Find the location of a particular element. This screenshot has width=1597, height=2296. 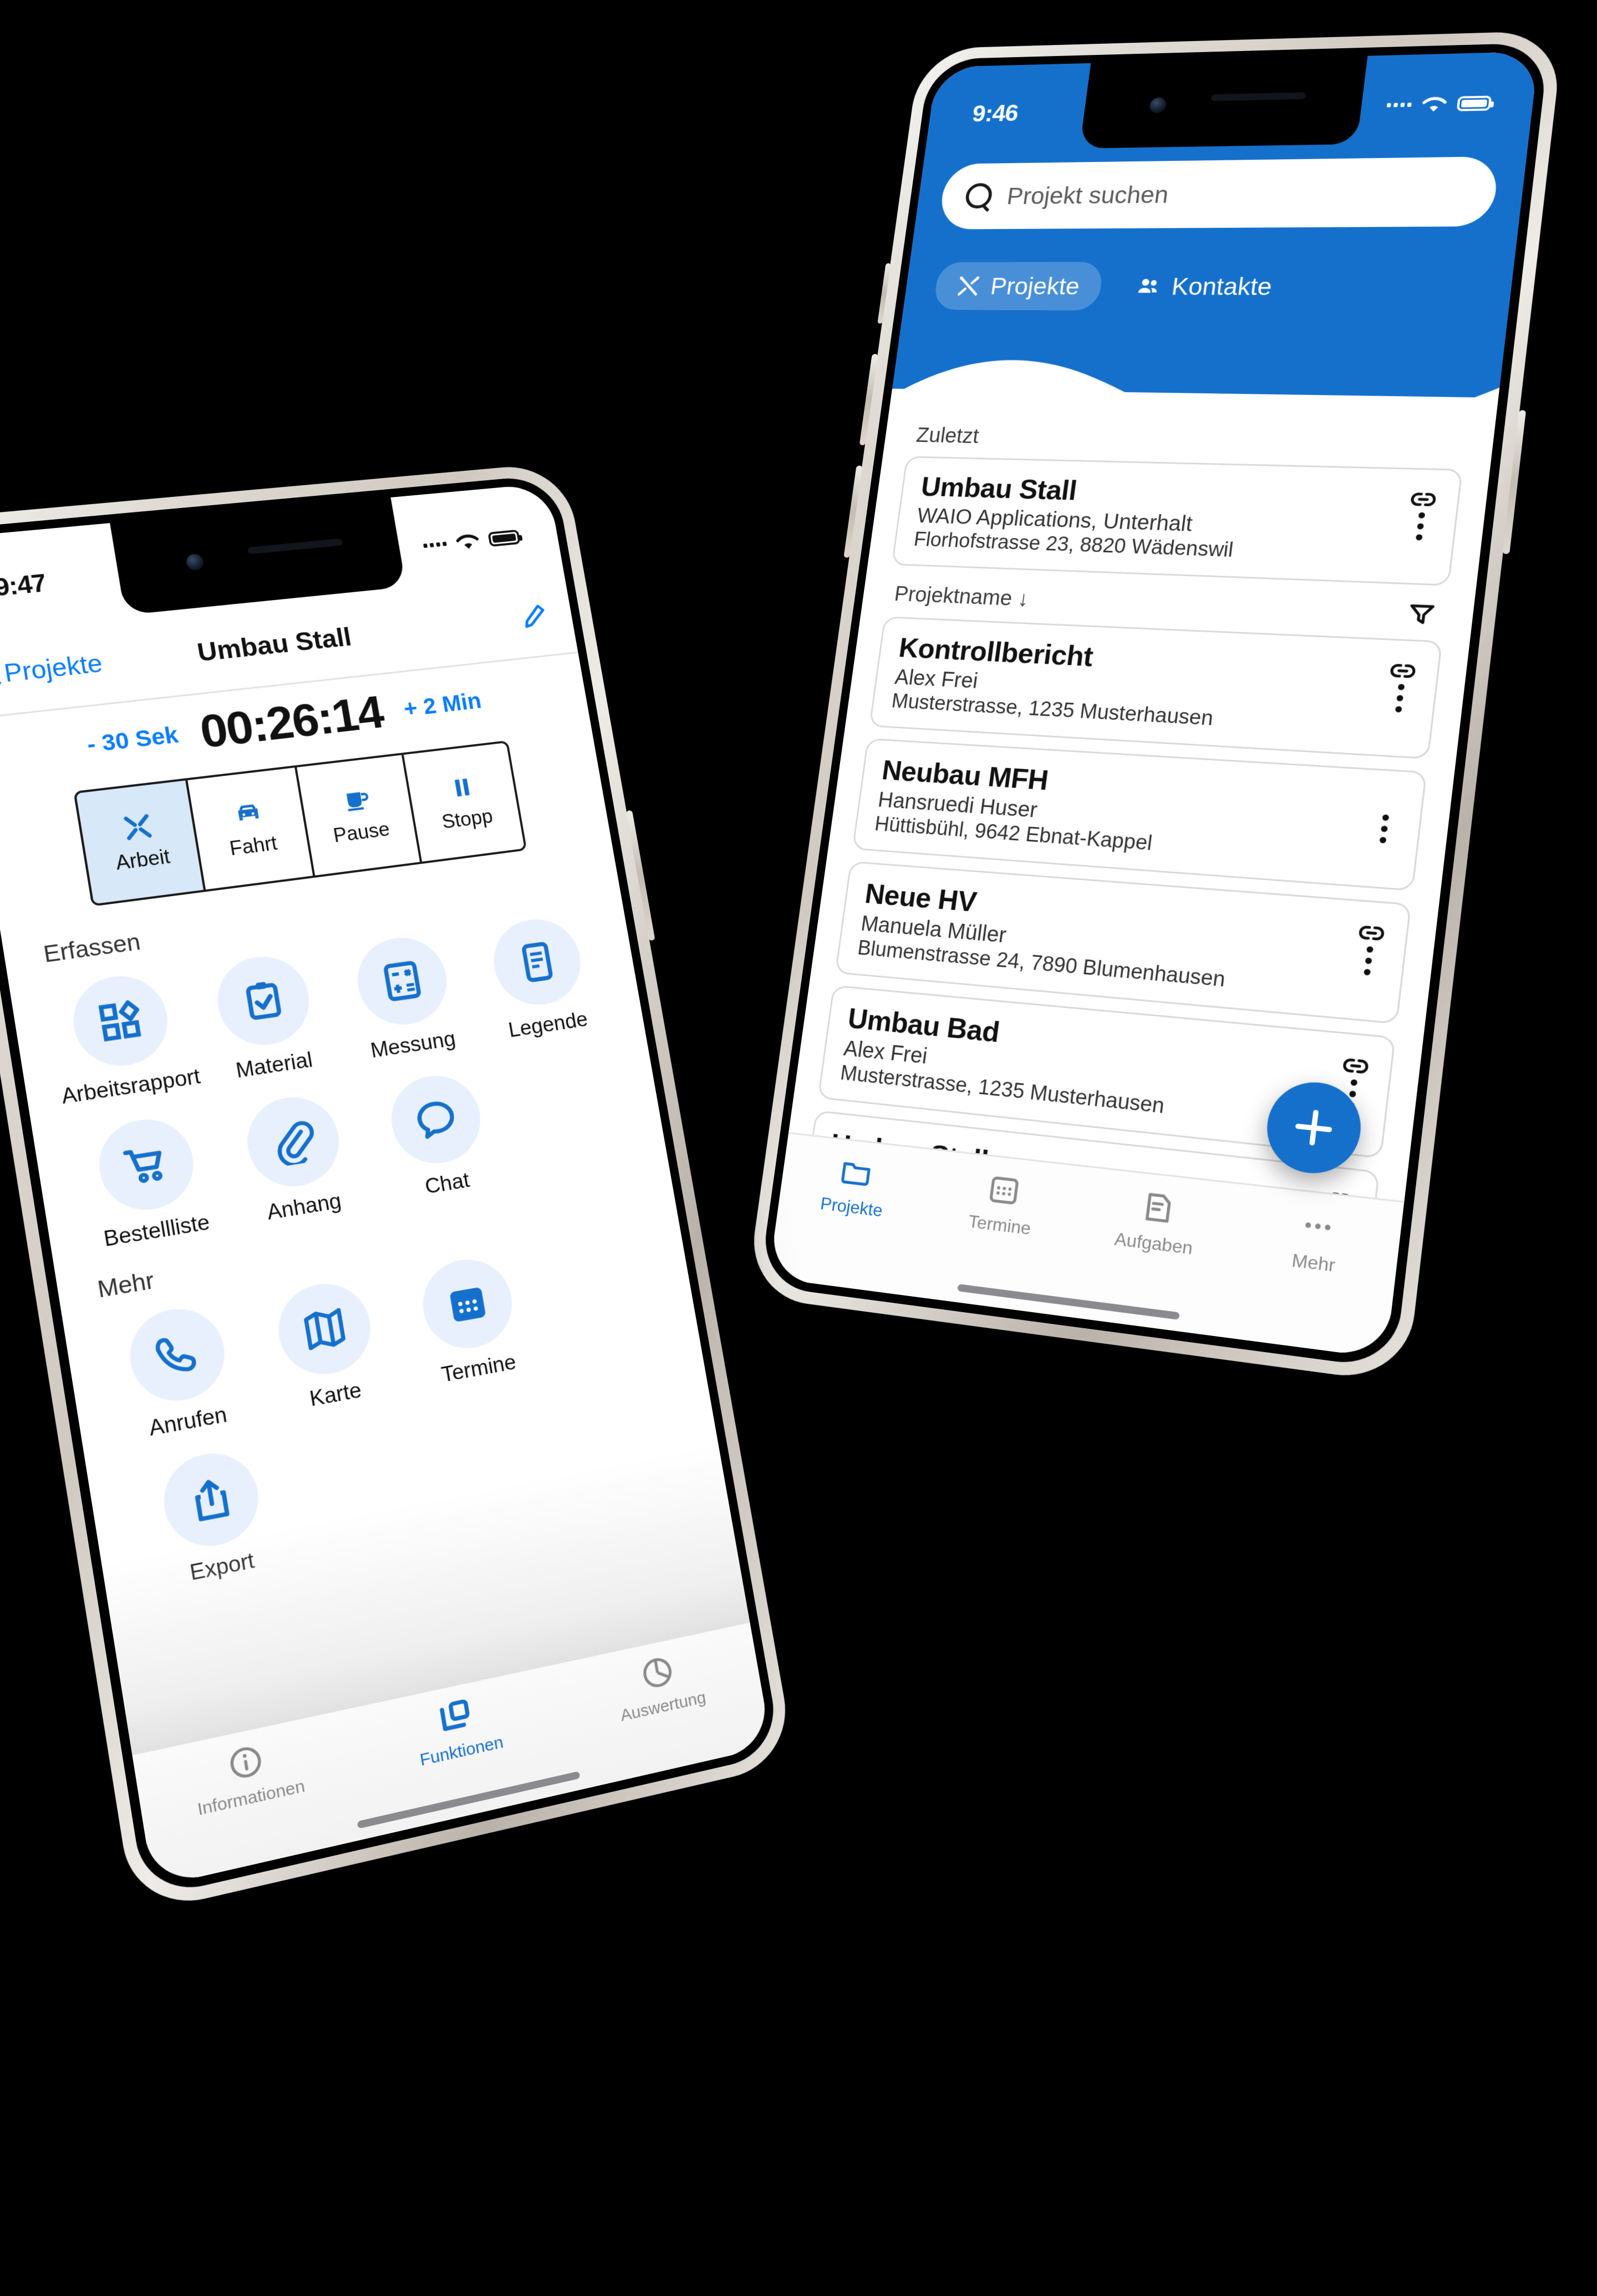

action-bestellliste: Bestellliste is located at coordinates (148, 1182).